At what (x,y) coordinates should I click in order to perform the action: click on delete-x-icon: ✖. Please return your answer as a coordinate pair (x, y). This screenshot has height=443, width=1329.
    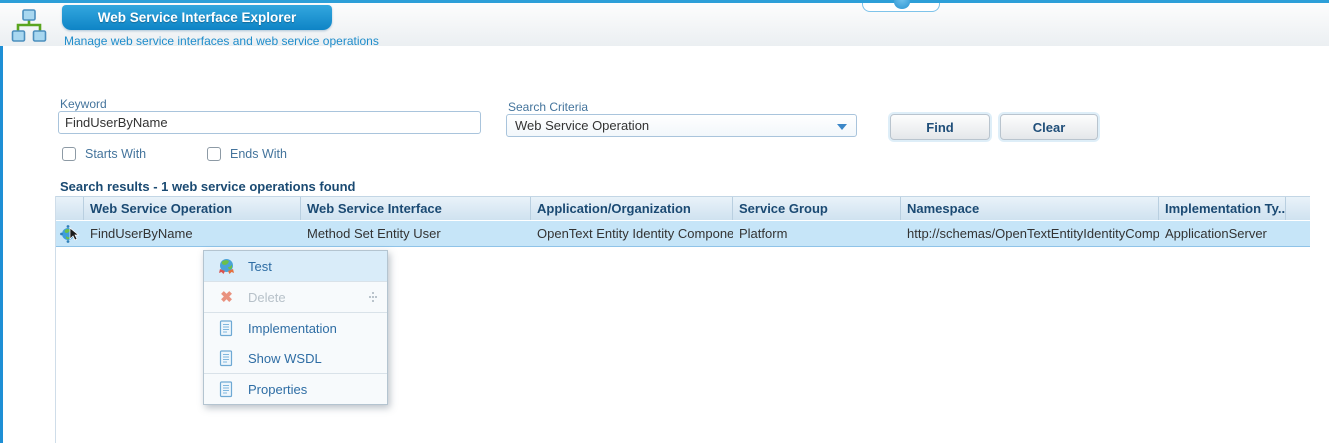
    Looking at the image, I should click on (226, 297).